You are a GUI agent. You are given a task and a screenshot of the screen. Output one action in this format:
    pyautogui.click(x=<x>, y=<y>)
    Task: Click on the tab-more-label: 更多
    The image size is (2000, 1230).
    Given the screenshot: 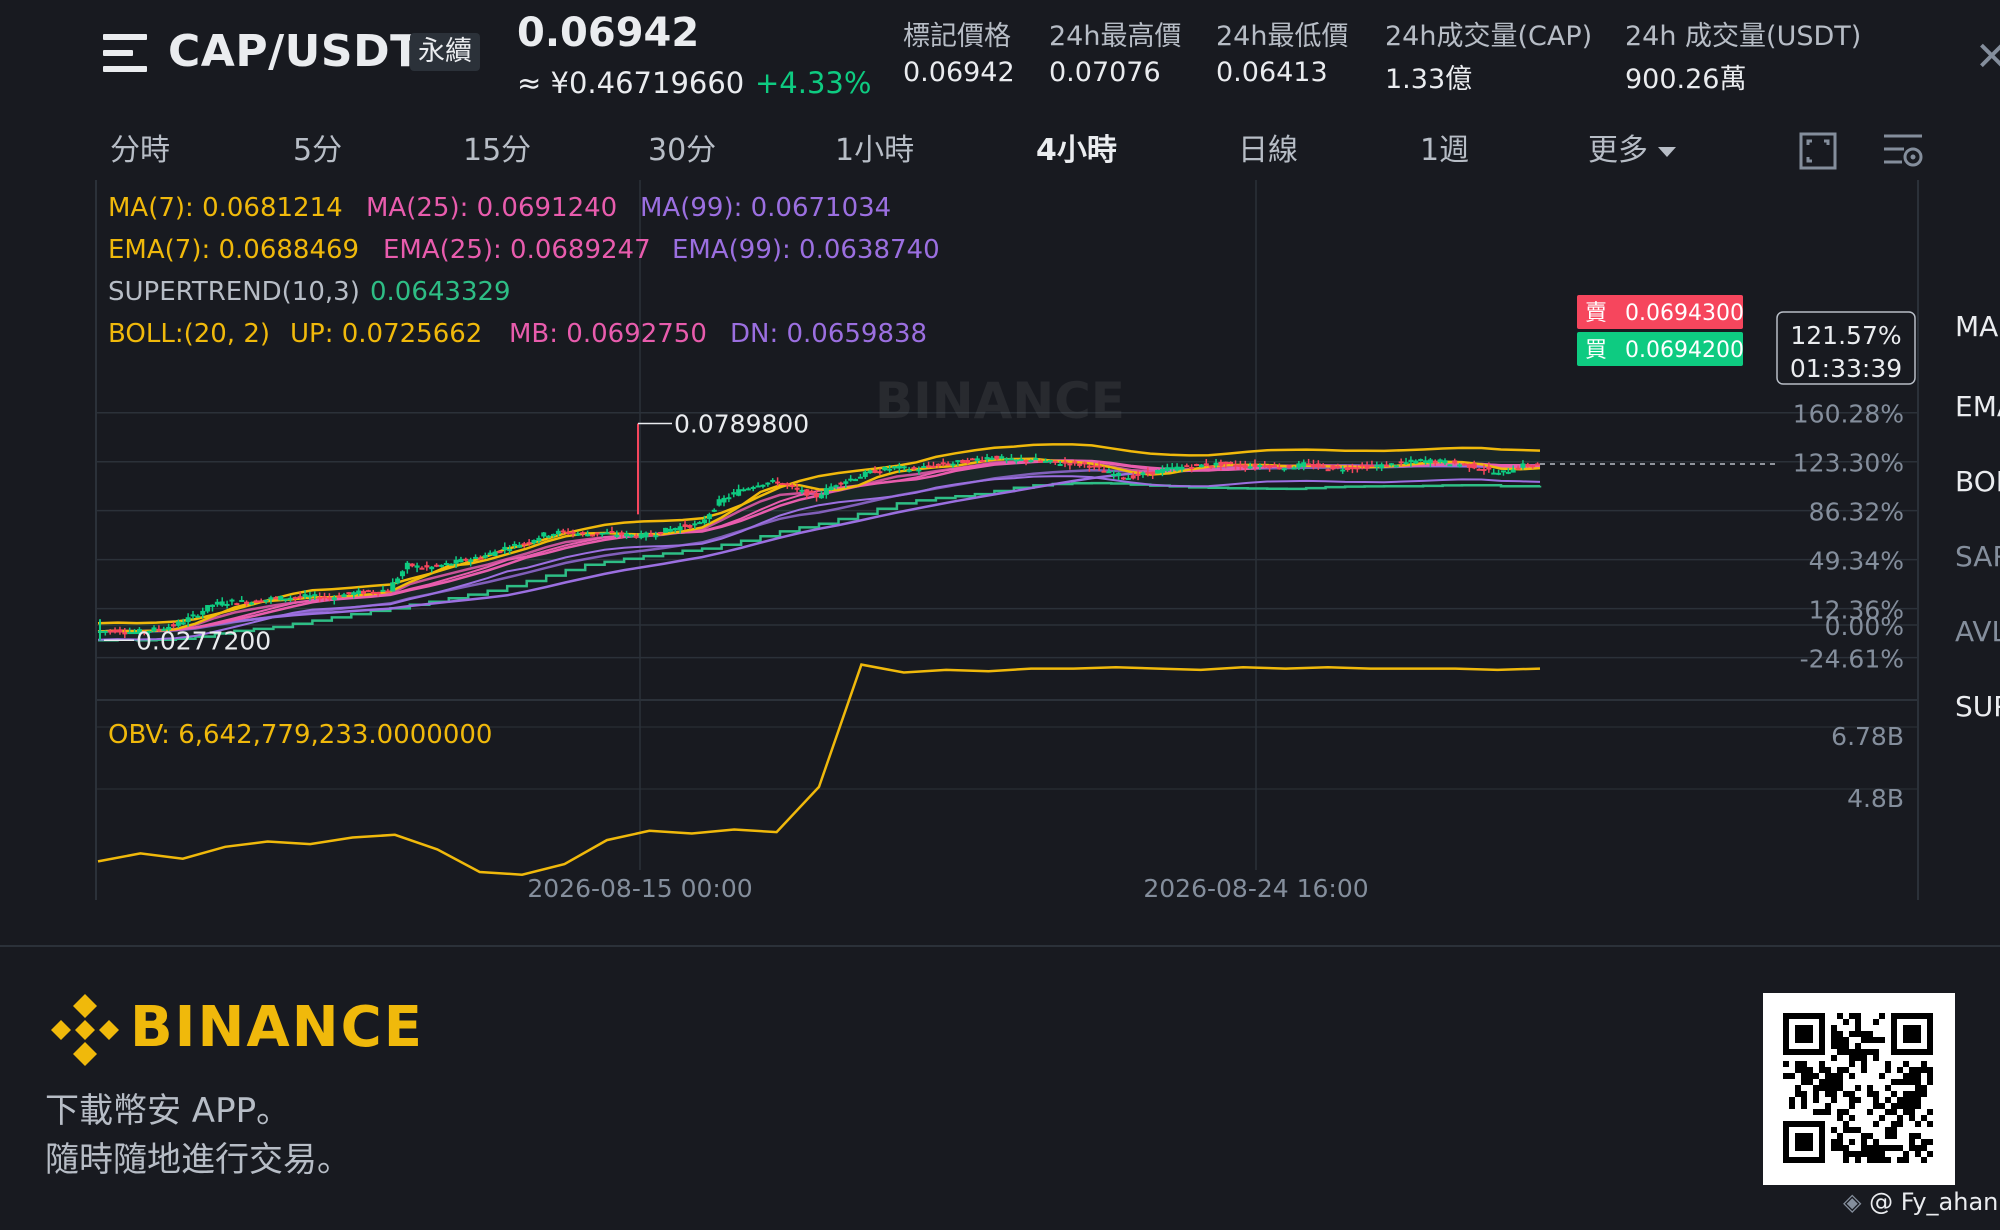 What is the action you would take?
    pyautogui.click(x=1618, y=150)
    